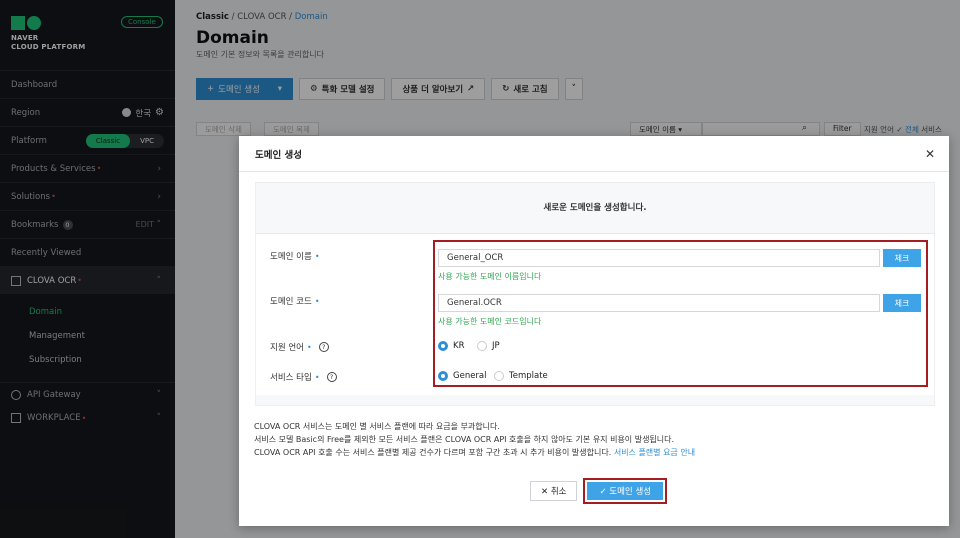 Image resolution: width=960 pixels, height=538 pixels. I want to click on service-type-radio-template: Template, so click(521, 376).